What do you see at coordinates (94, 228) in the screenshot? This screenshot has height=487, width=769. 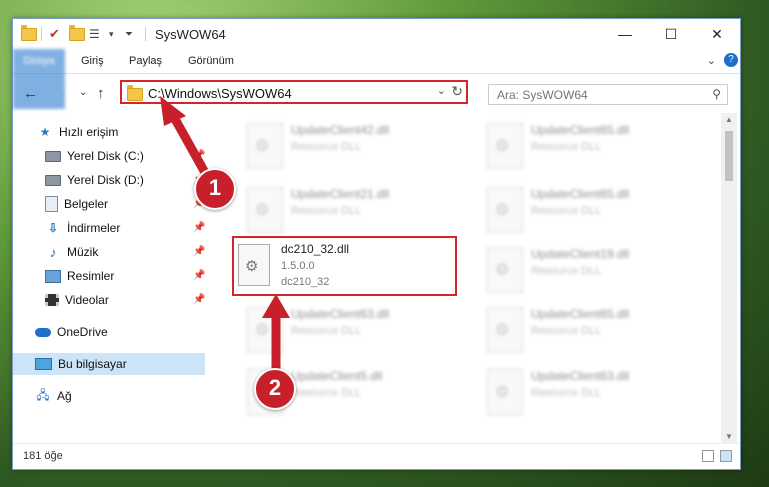 I see `sidebar-item-label: İndirmeler` at bounding box center [94, 228].